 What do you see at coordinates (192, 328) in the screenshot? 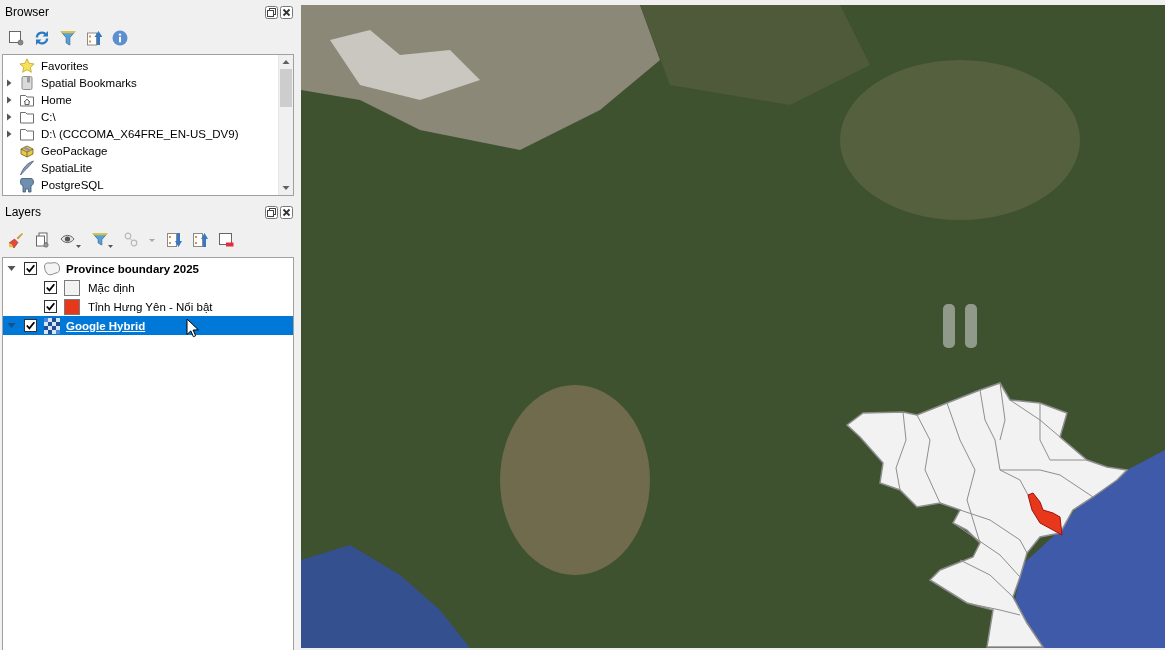
I see `mouse-pointer-icon` at bounding box center [192, 328].